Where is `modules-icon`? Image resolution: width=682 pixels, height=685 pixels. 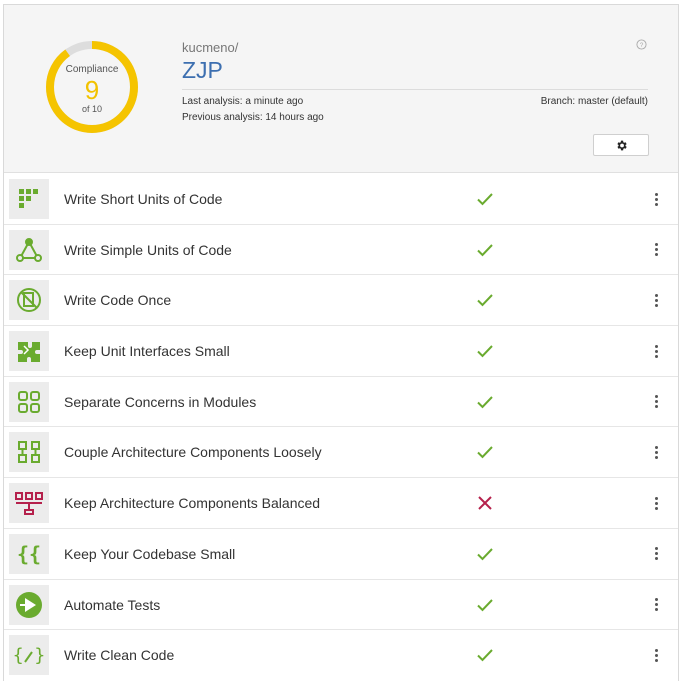 modules-icon is located at coordinates (29, 401).